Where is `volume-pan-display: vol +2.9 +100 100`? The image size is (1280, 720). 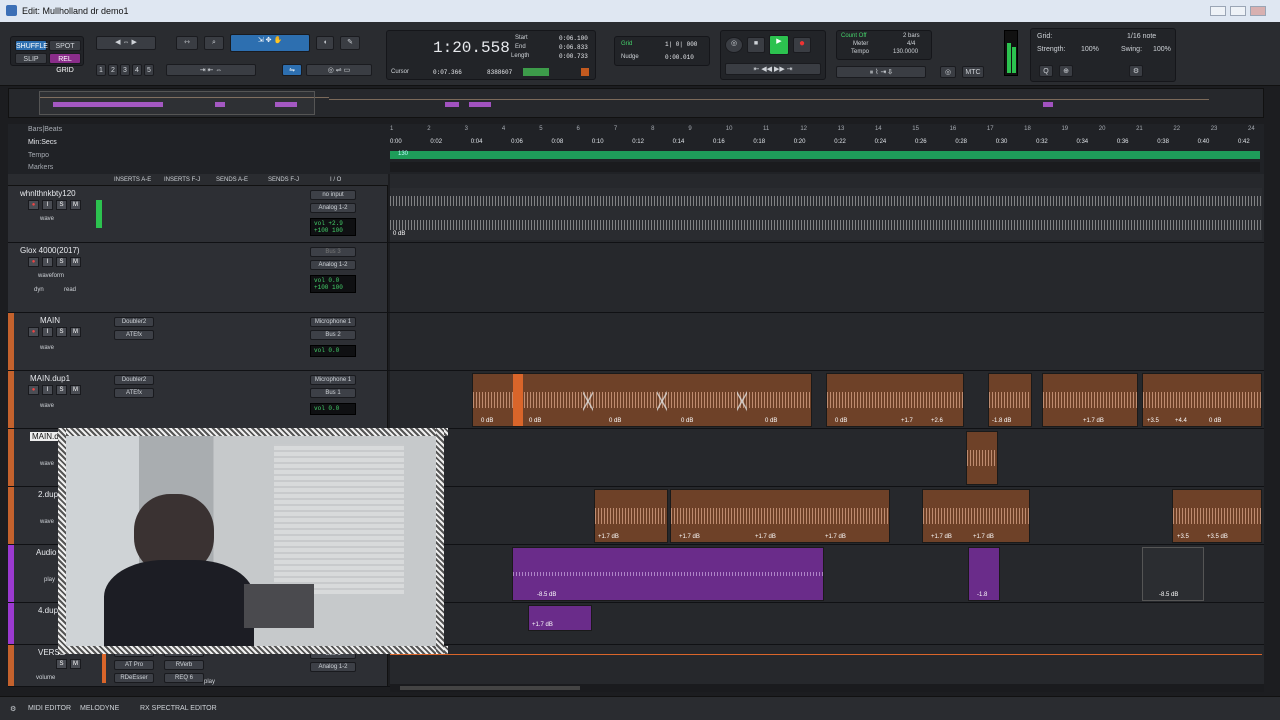
volume-pan-display: vol +2.9 +100 100 is located at coordinates (333, 227).